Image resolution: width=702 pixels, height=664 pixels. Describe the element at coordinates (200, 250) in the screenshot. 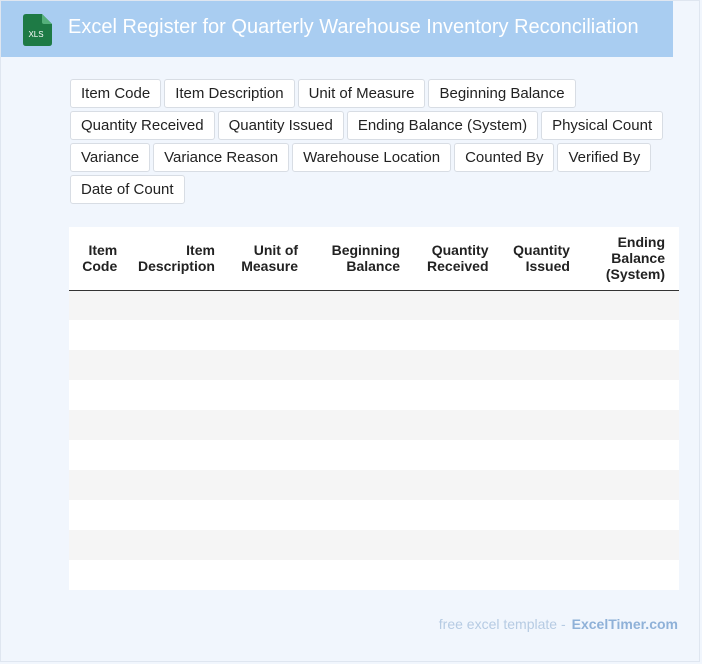

I see `column-header-line: Item` at that location.